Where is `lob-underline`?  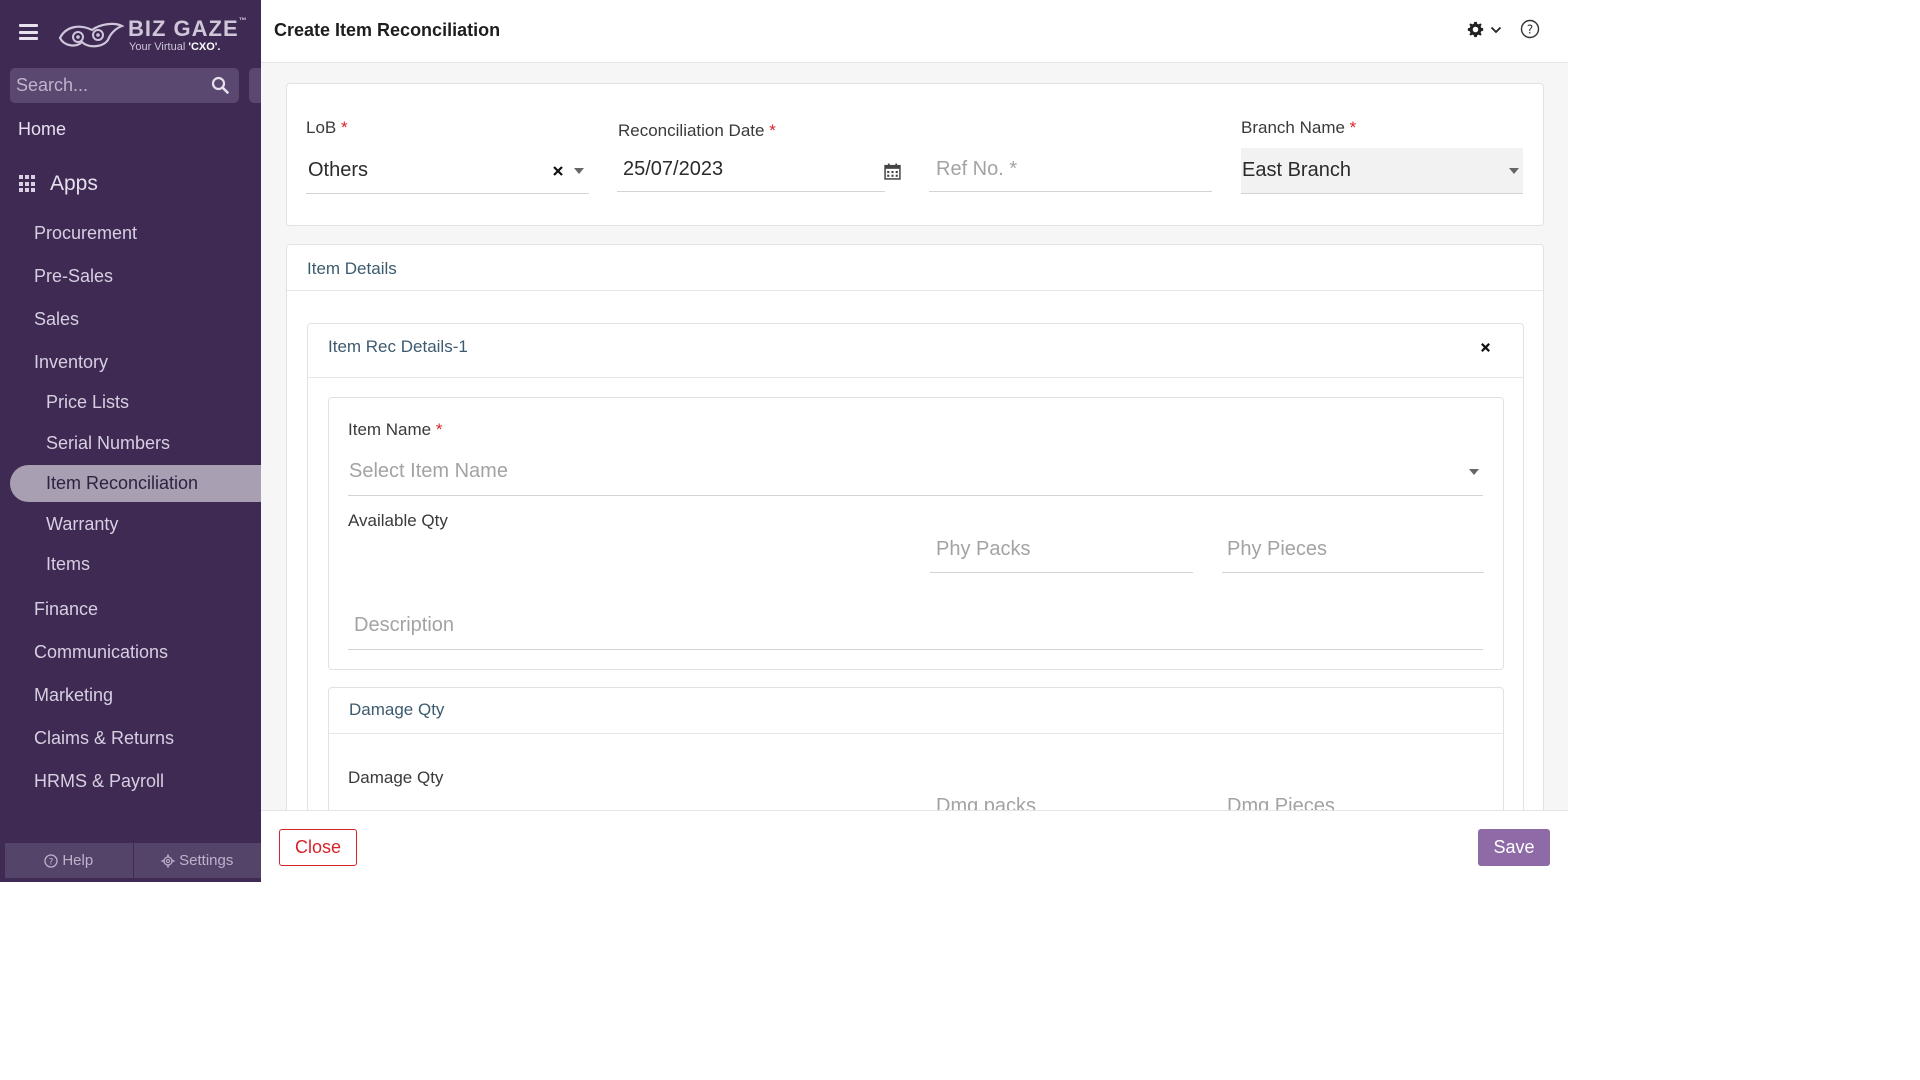
lob-underline is located at coordinates (447, 193).